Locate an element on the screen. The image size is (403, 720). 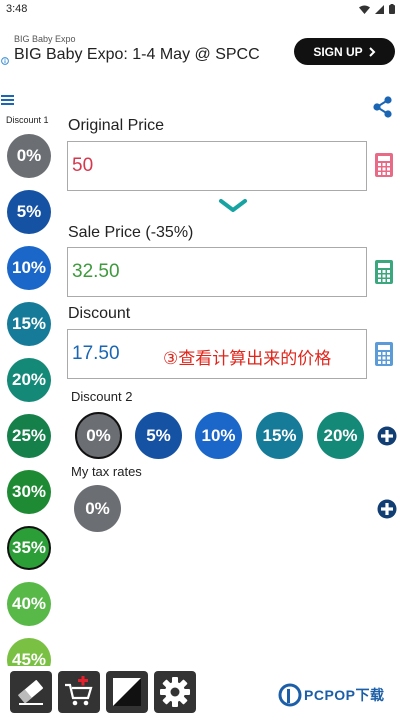
discount1-30: 30% is located at coordinates (29, 492).